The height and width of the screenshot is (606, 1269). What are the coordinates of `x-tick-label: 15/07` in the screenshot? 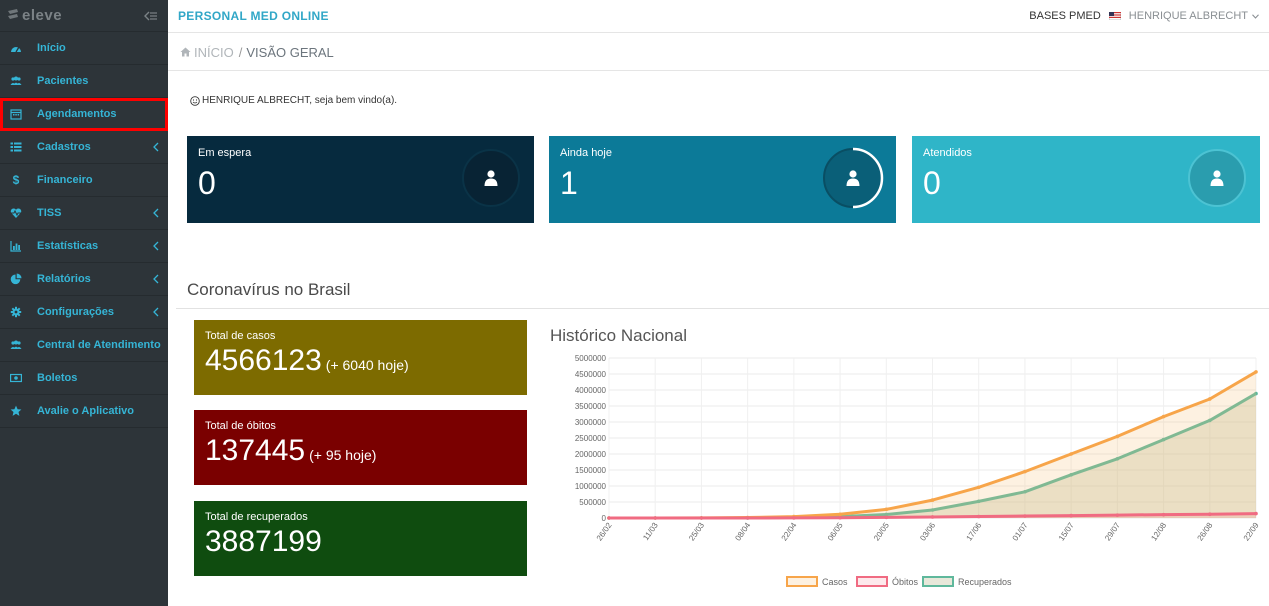 It's located at (1066, 532).